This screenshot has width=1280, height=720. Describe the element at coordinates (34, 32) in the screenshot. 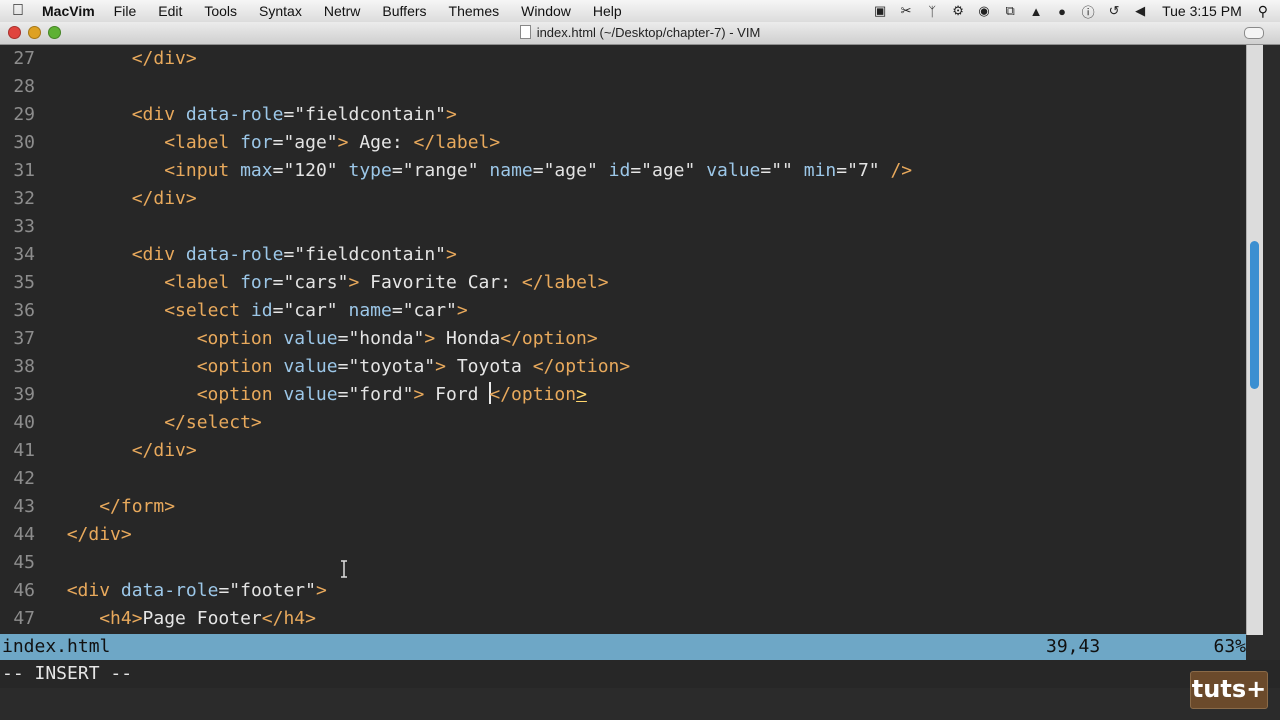

I see `window-minimize-button` at that location.